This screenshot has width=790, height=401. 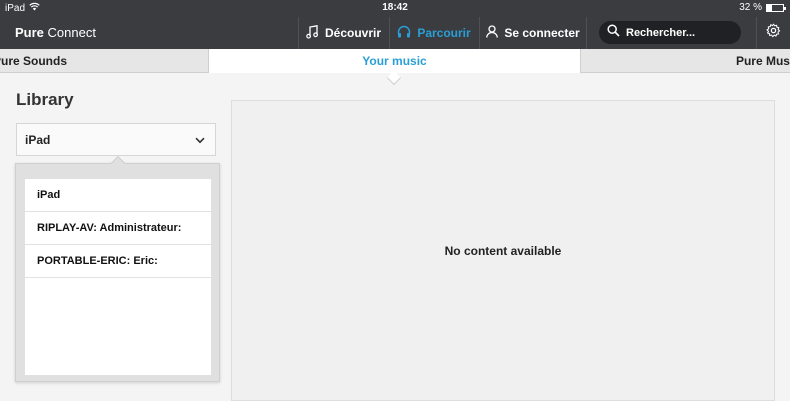 I want to click on app-logo: Pure Connect, so click(x=55, y=32).